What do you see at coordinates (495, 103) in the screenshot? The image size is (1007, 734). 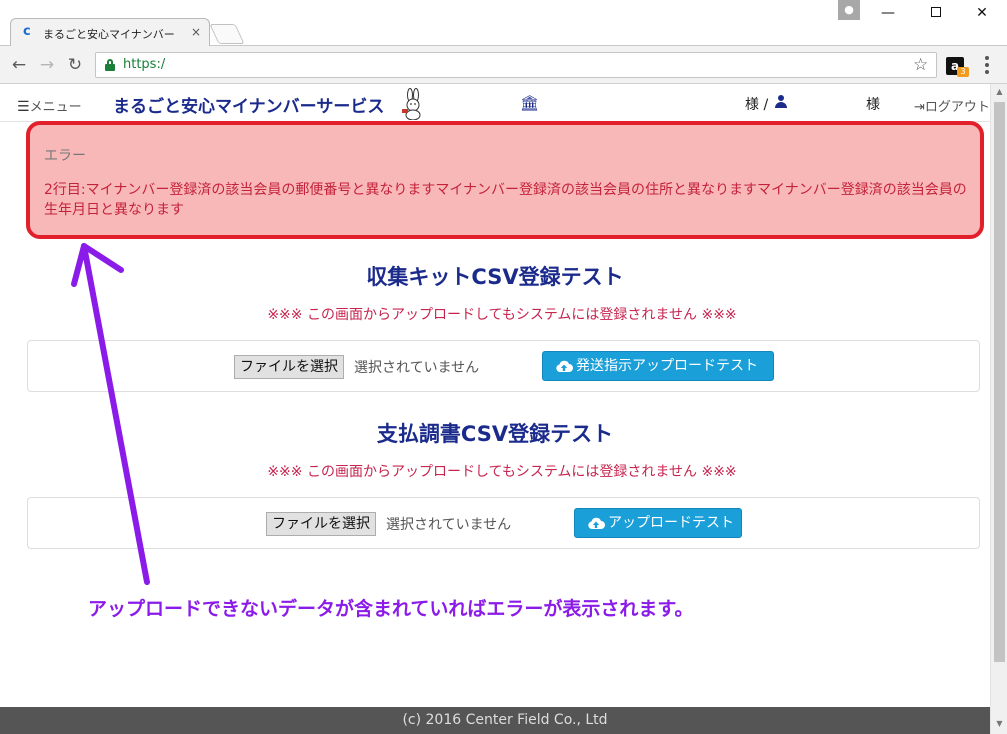 I see `app-header: ☰メニュー まるごと安心マイナンバーサービス 🏛 様 / 様 ⇥ログアウト` at bounding box center [495, 103].